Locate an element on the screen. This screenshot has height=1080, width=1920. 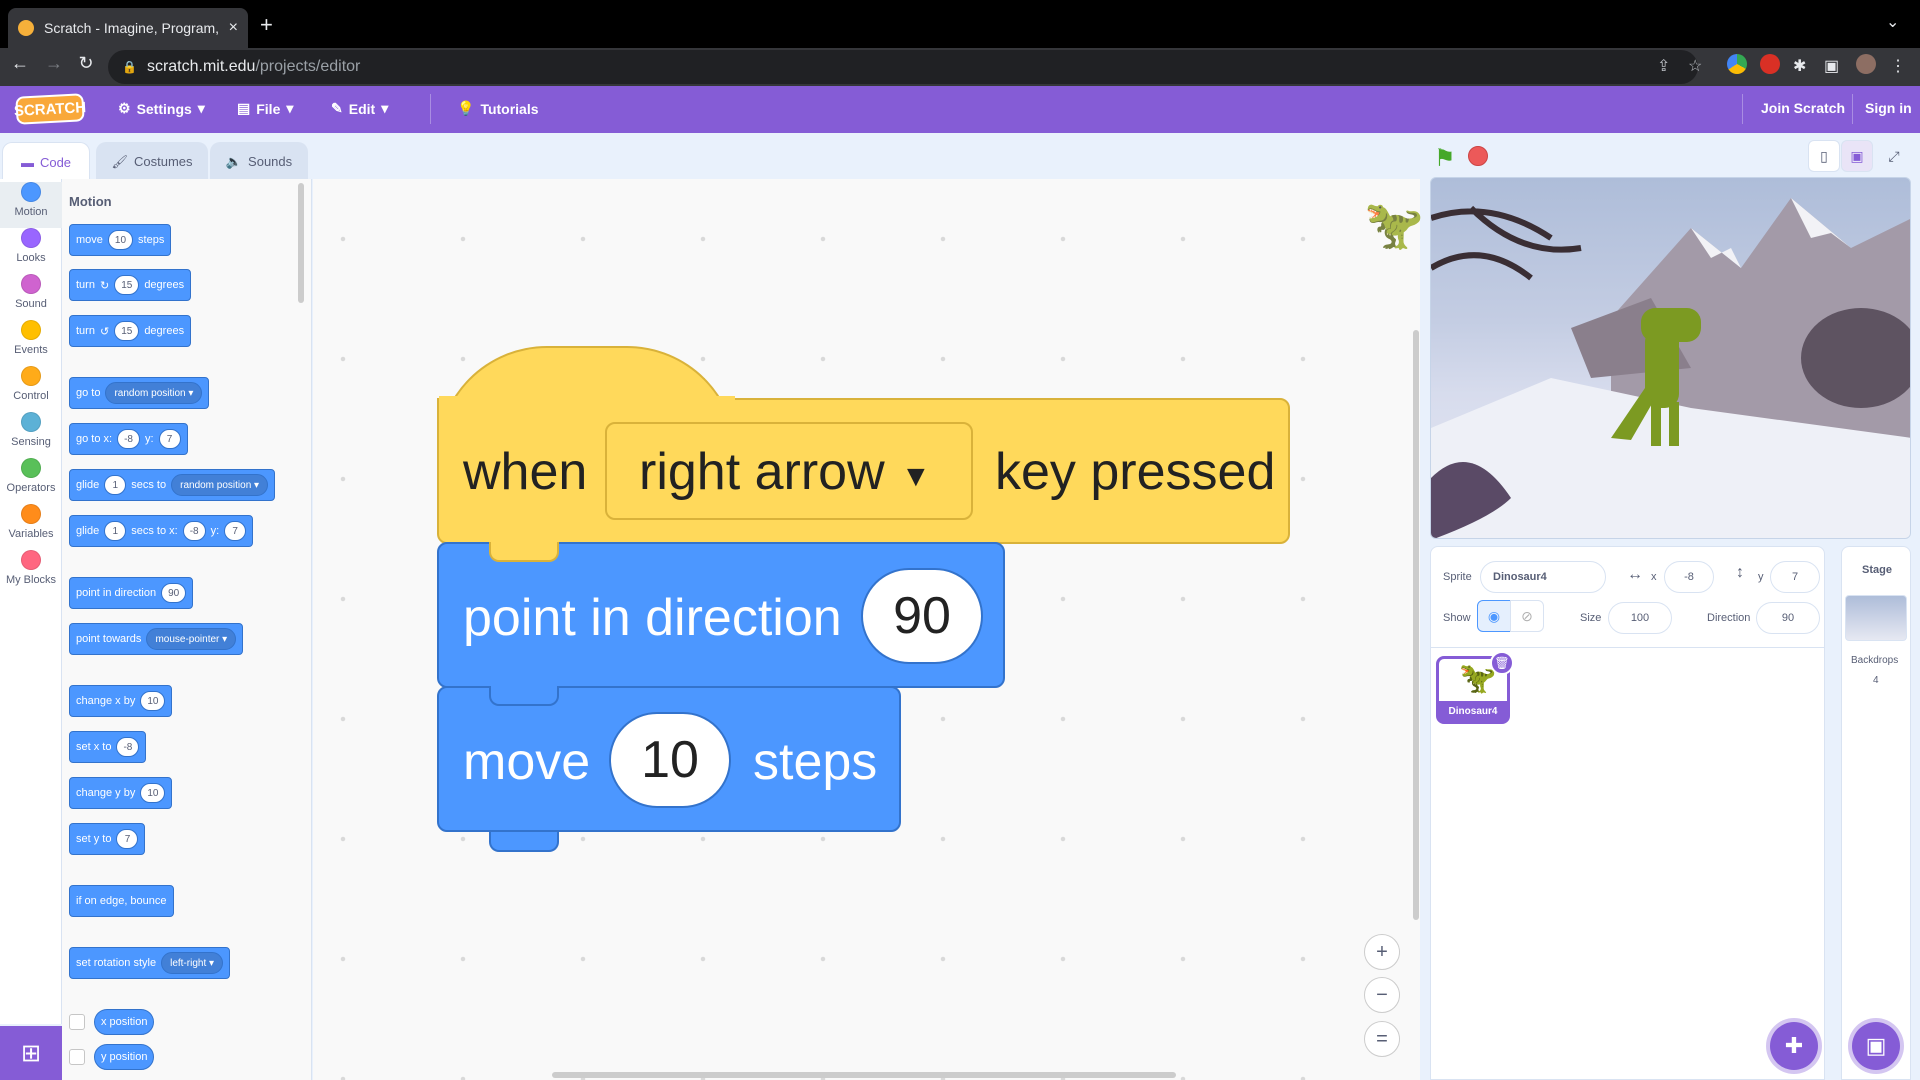
settings-menu: ⚙ Settings ▾ is located at coordinates (161, 108).